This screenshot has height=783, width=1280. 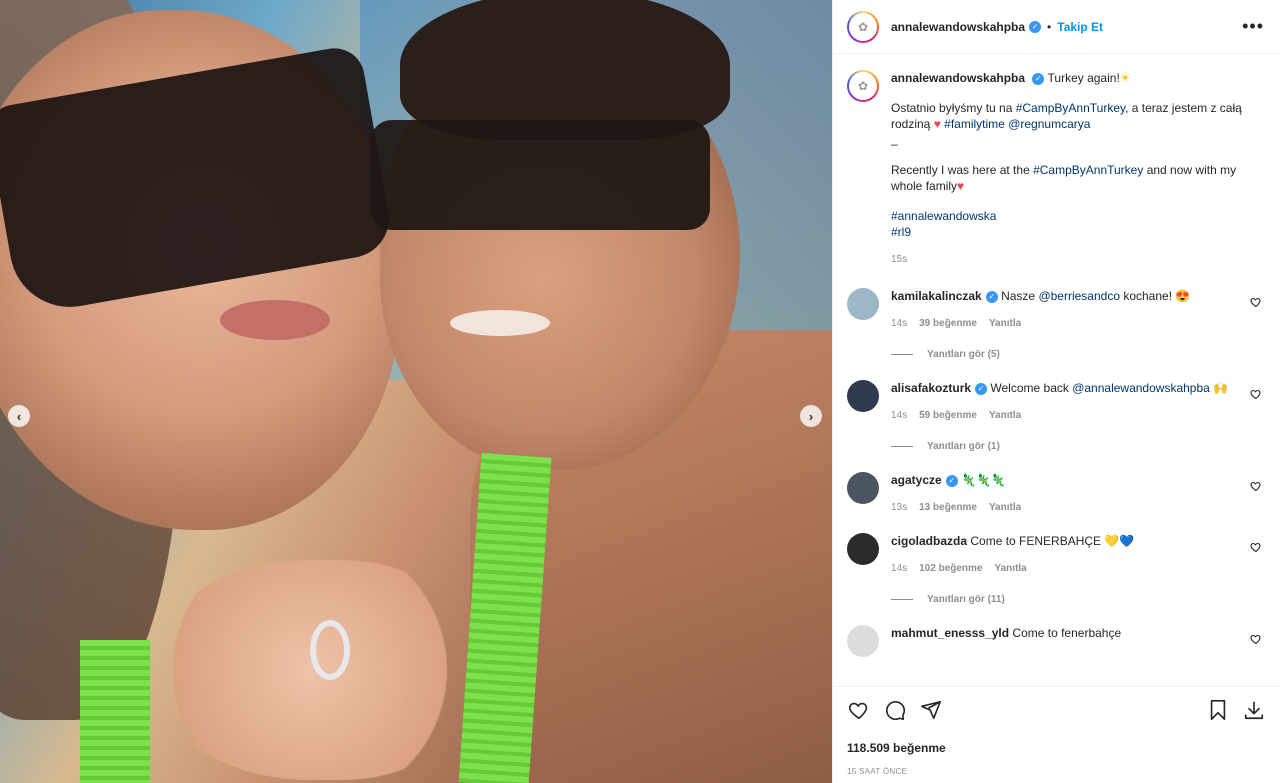 I want to click on comment-likes: 13 beğenme, so click(x=948, y=507).